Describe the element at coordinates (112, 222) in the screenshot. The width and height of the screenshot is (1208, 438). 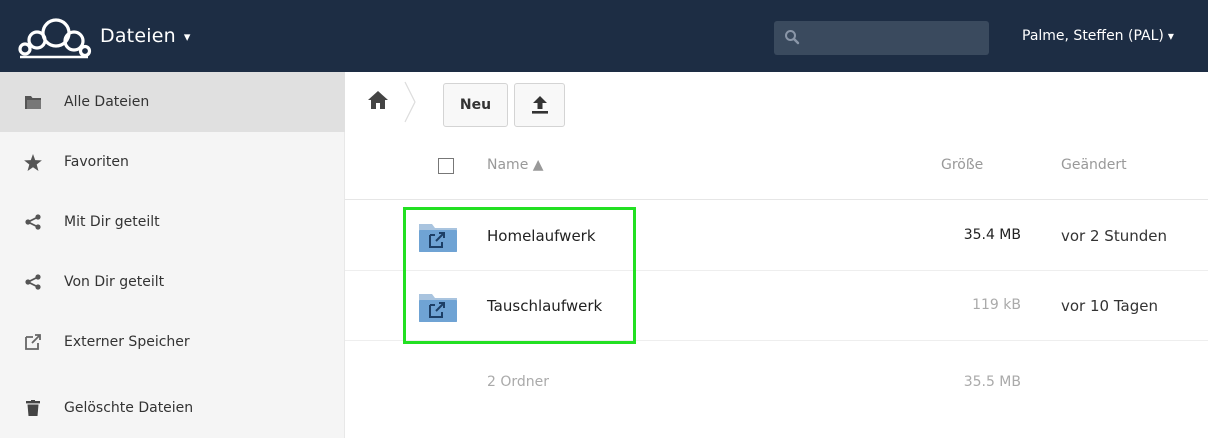
I see `sidebar-item-label: Mit Dir geteilt` at that location.